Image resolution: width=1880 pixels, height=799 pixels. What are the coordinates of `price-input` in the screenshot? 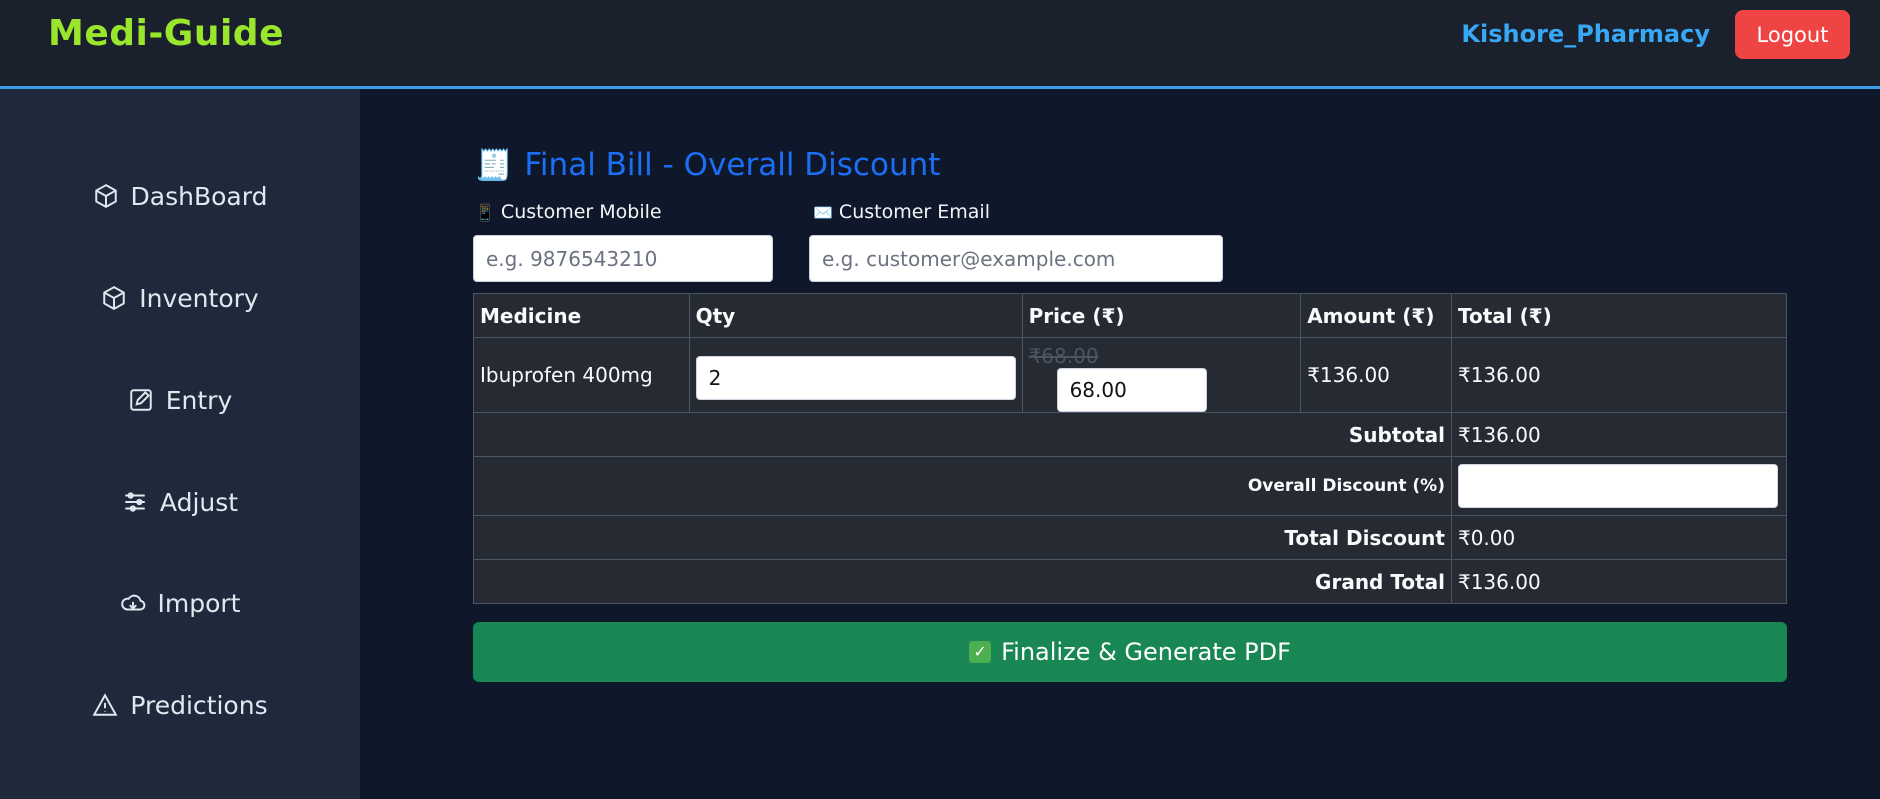 It's located at (1131, 390).